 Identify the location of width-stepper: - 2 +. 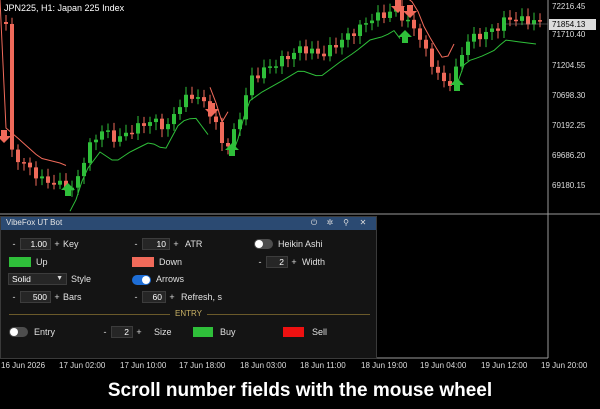
(277, 262).